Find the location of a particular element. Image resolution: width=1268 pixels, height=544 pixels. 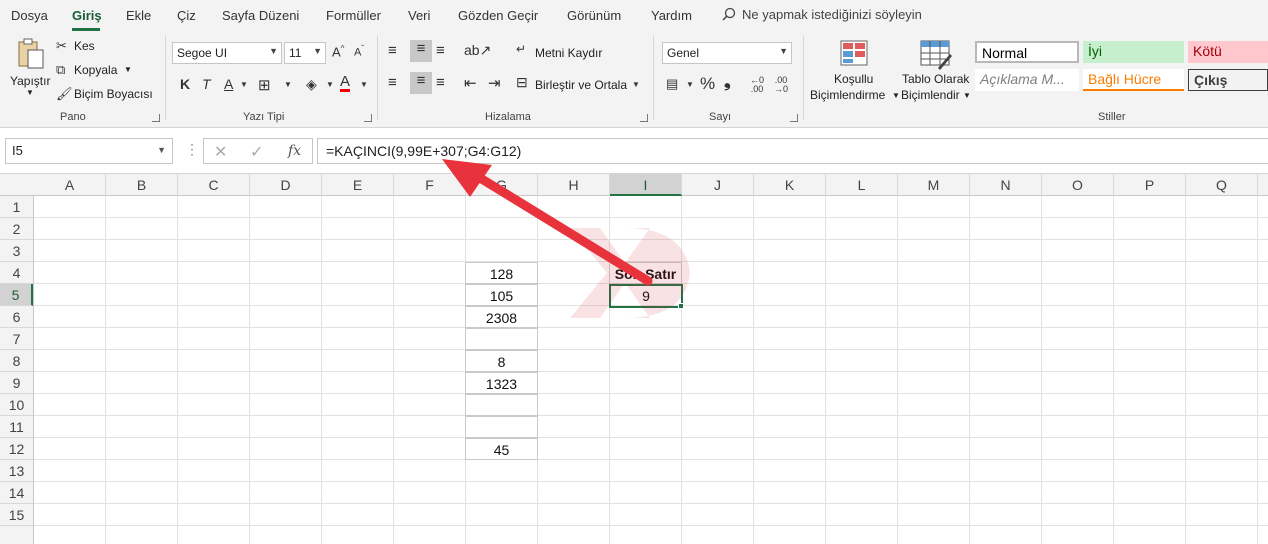

percent-button: % is located at coordinates (707, 84).